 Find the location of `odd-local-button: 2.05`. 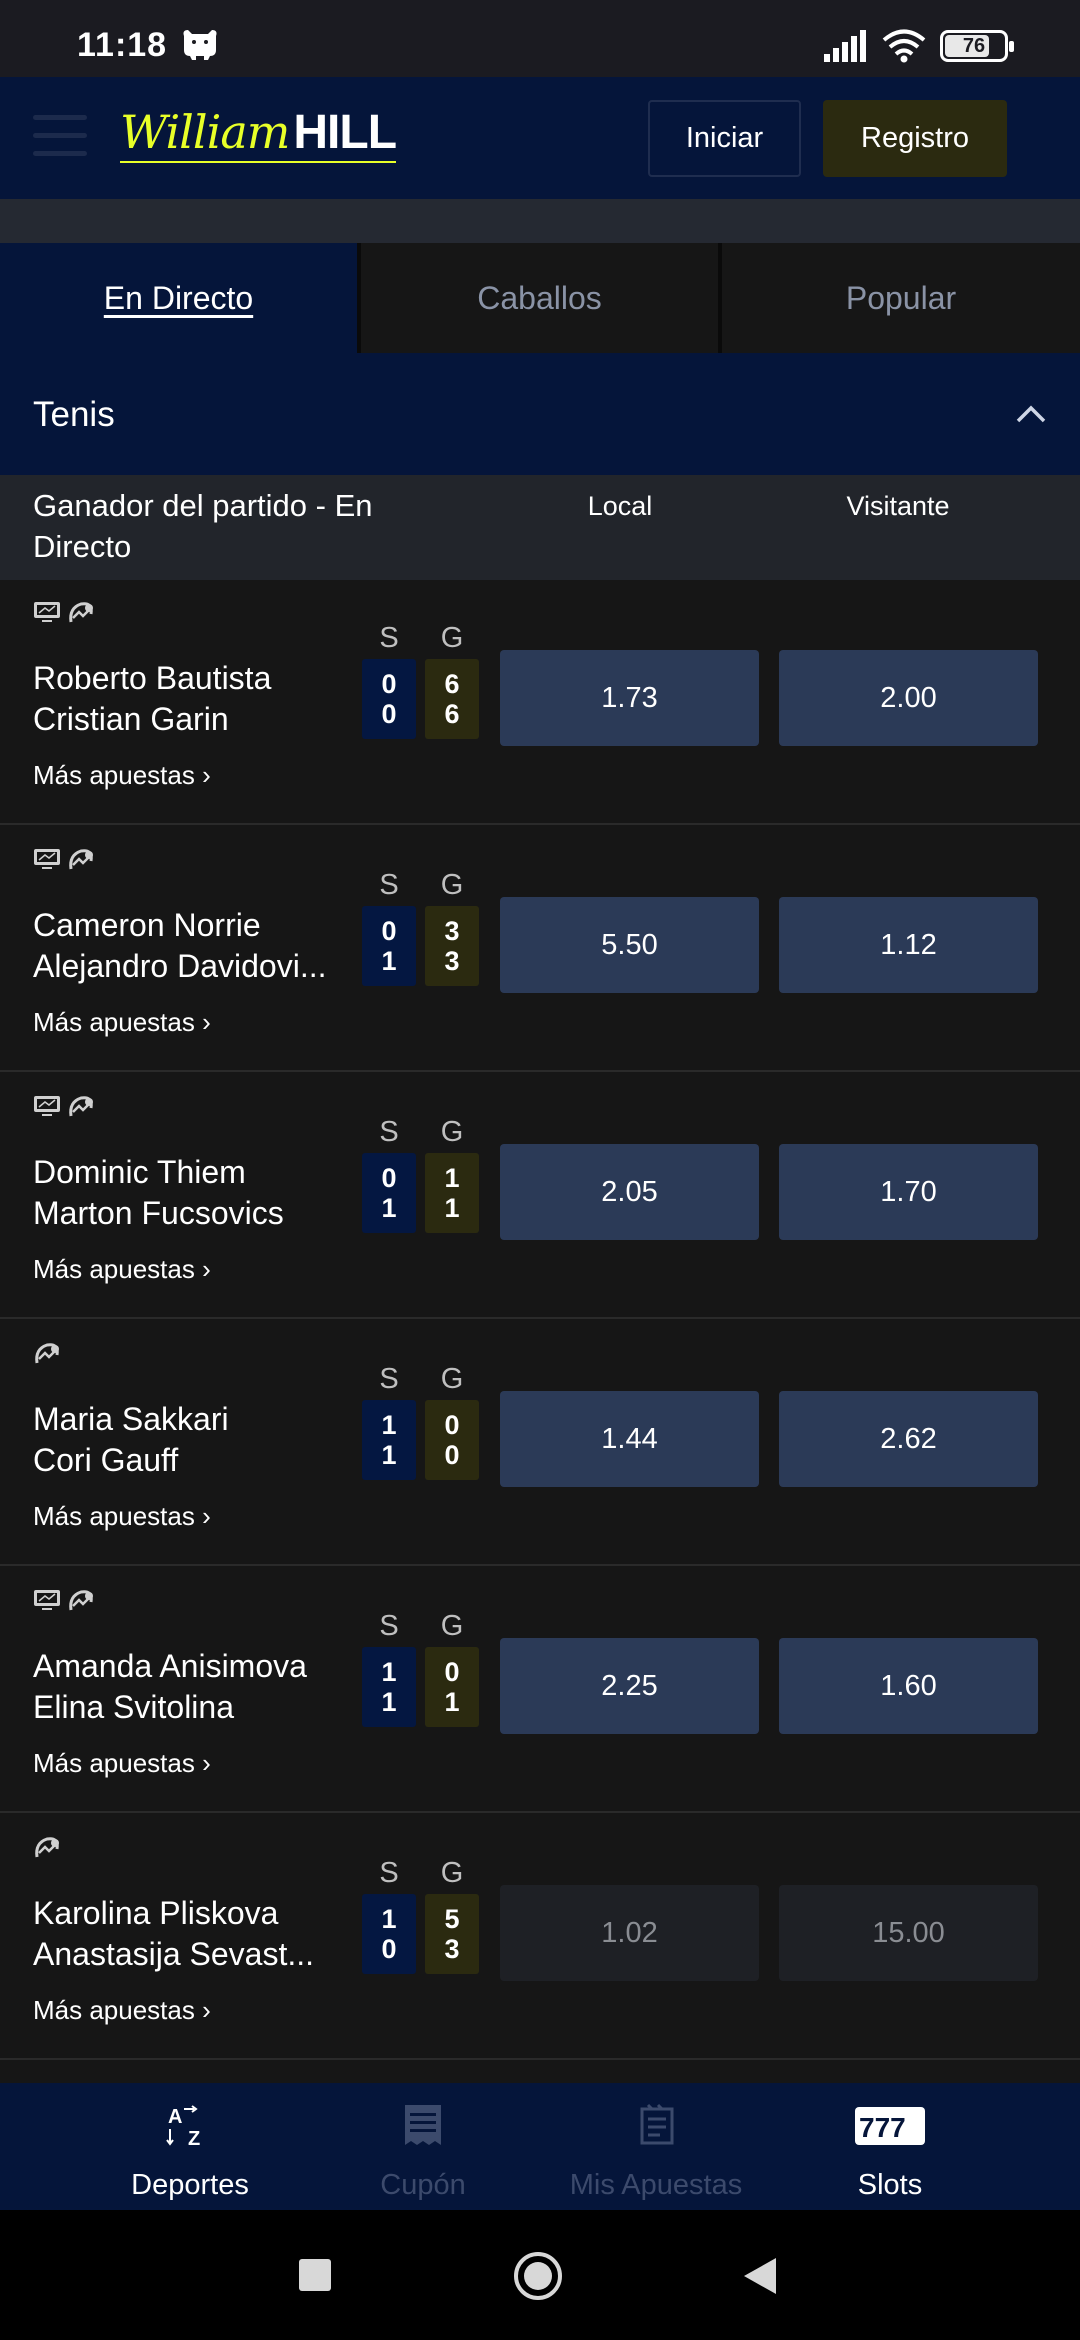

odd-local-button: 2.05 is located at coordinates (629, 1192).